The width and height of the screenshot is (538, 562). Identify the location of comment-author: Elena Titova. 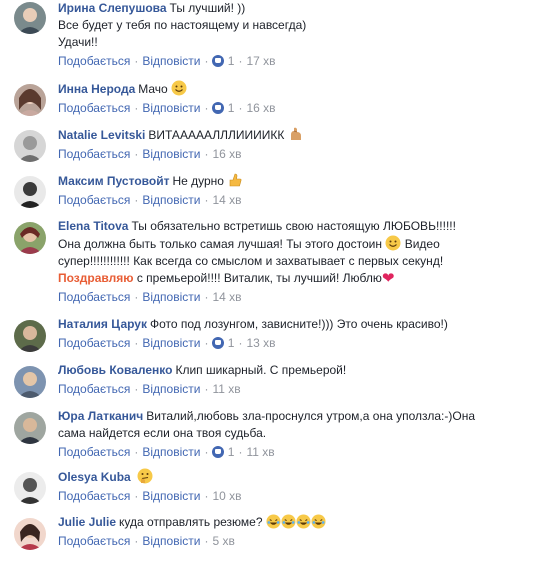
(93, 226).